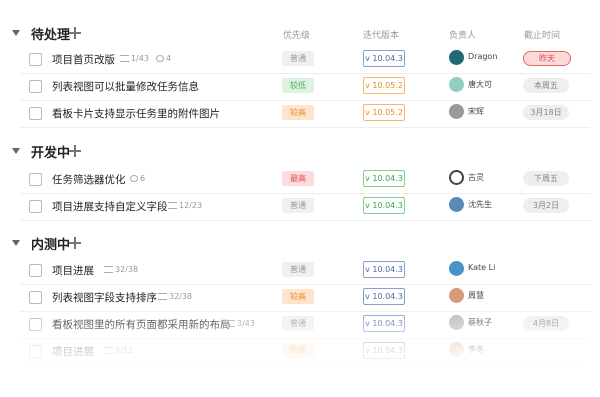  I want to click on task-title: 列表视图可以批量修改任务信息, so click(125, 86).